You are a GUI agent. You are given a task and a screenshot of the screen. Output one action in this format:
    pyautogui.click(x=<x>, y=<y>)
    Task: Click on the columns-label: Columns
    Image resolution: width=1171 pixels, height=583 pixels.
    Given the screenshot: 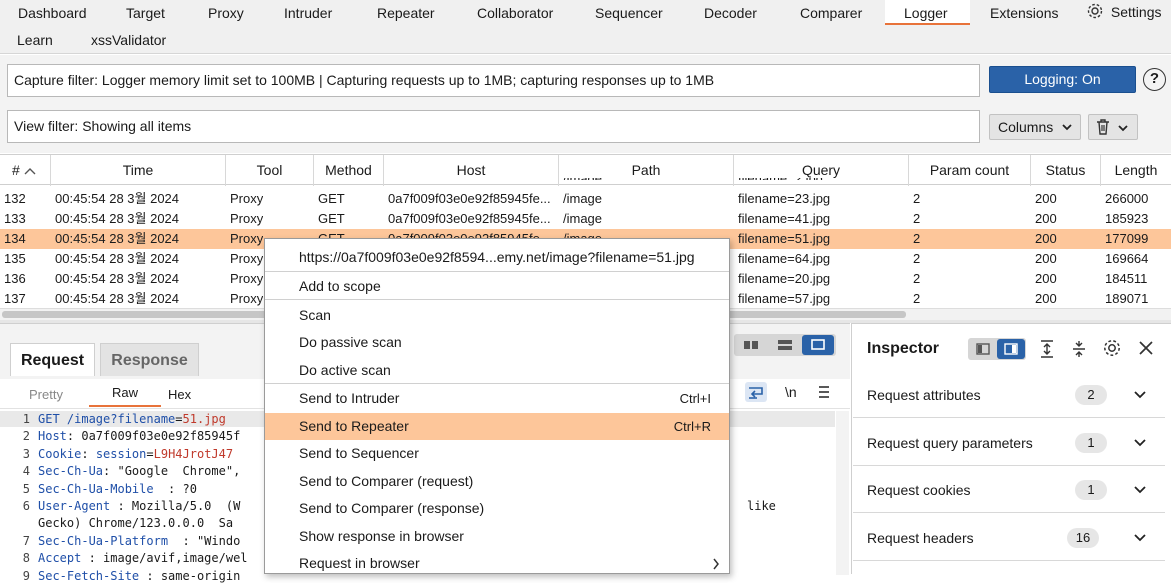 What is the action you would take?
    pyautogui.click(x=1026, y=127)
    